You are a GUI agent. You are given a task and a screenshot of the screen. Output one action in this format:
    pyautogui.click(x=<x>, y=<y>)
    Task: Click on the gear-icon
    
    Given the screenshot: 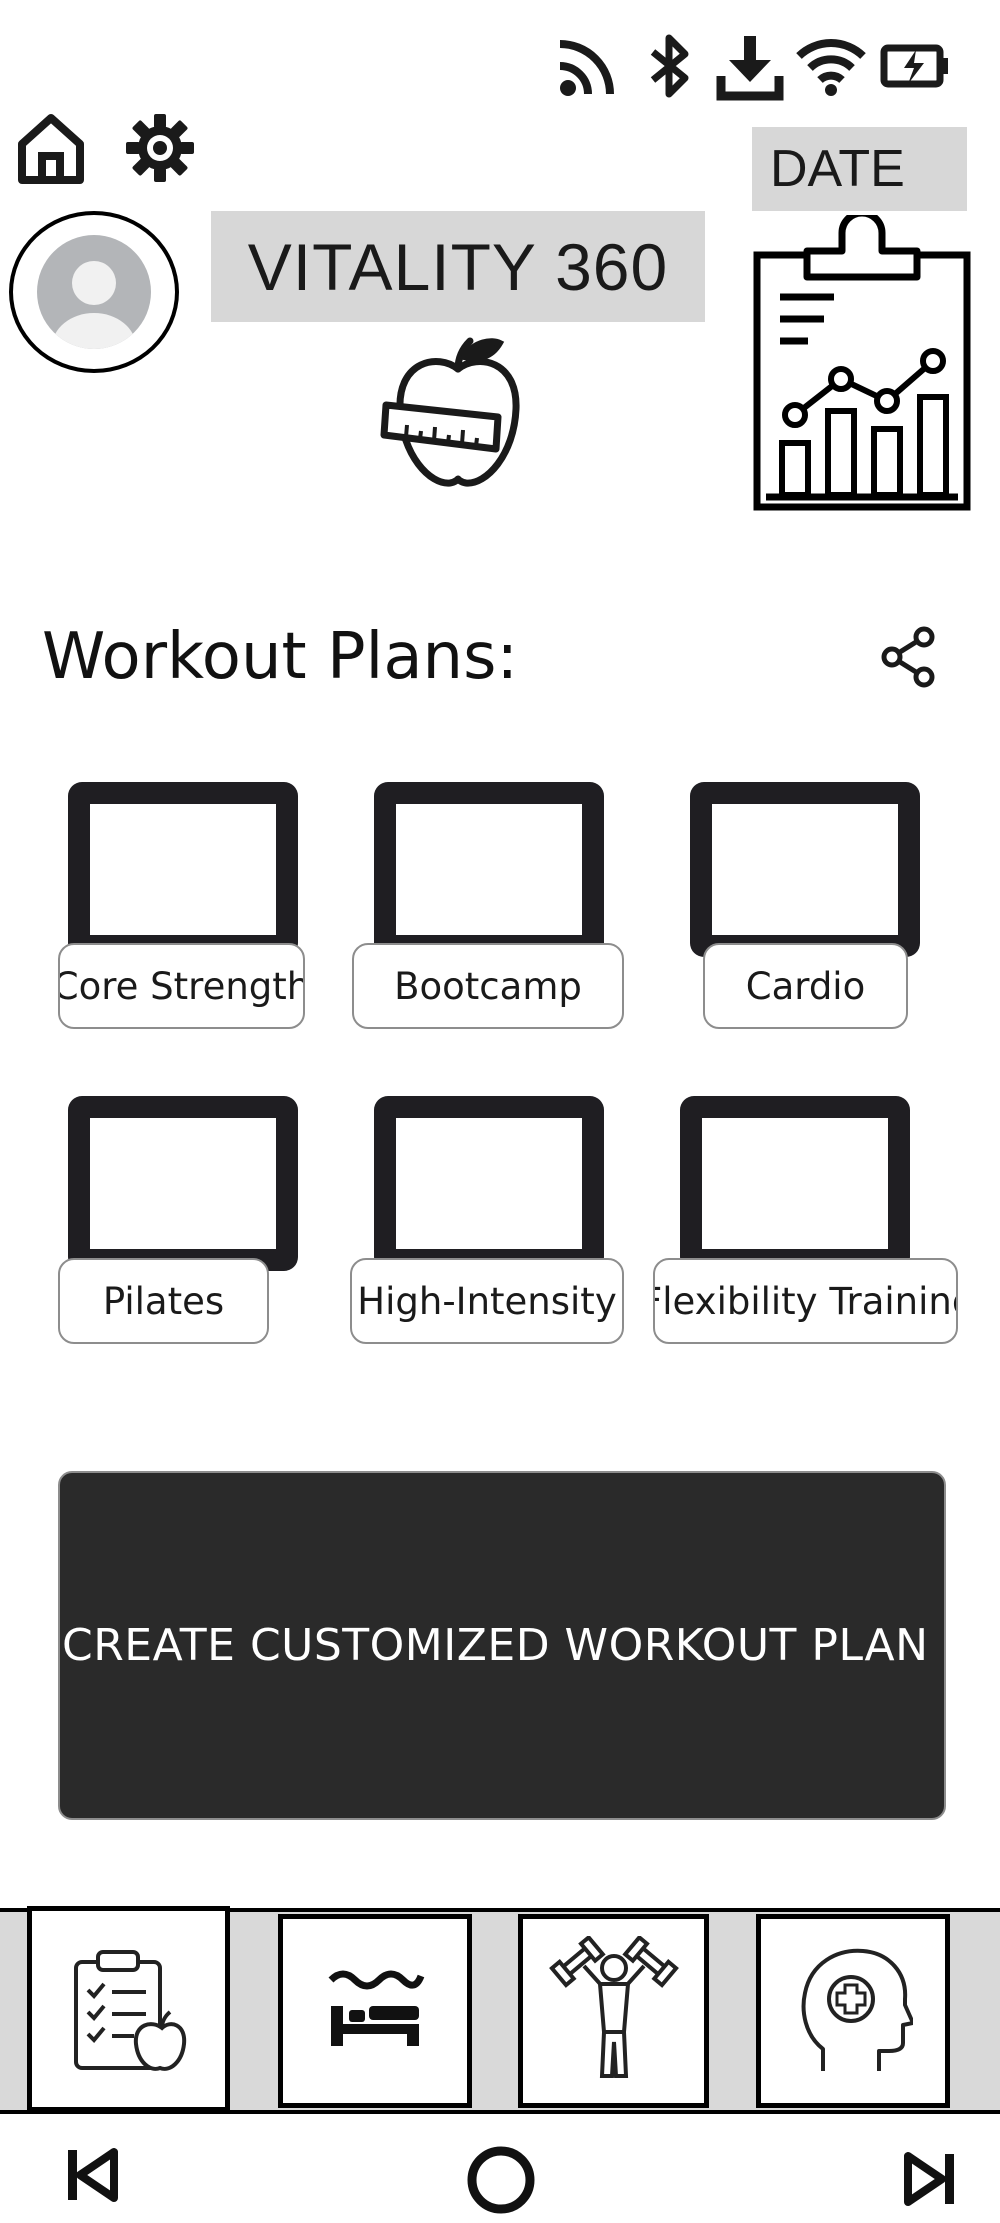 What is the action you would take?
    pyautogui.click(x=160, y=148)
    